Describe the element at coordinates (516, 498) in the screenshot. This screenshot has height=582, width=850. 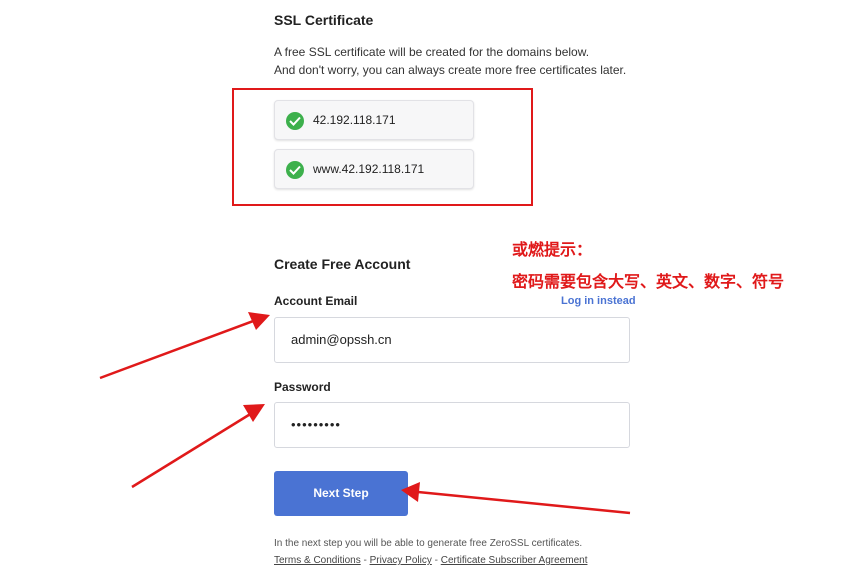
I see `arrow-to-next-button-icon` at that location.